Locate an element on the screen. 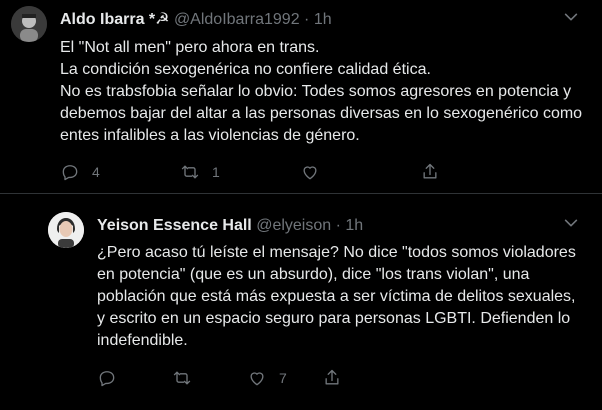 This screenshot has height=410, width=602. avatar is located at coordinates (66, 230).